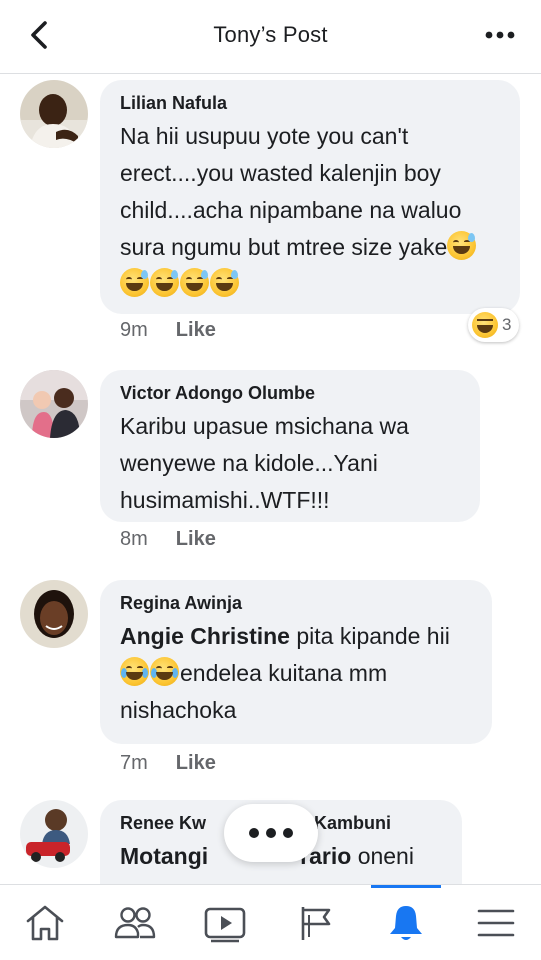 This screenshot has width=541, height=960. Describe the element at coordinates (168, 763) in the screenshot. I see `comment-meta: 7m Like` at that location.